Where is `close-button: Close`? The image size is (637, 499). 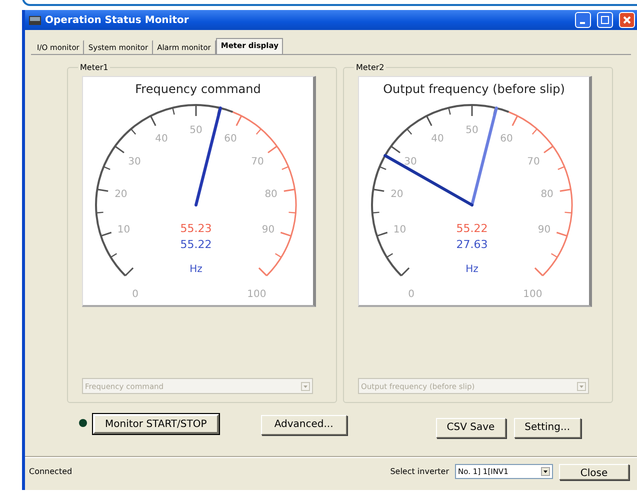 close-button: Close is located at coordinates (594, 472).